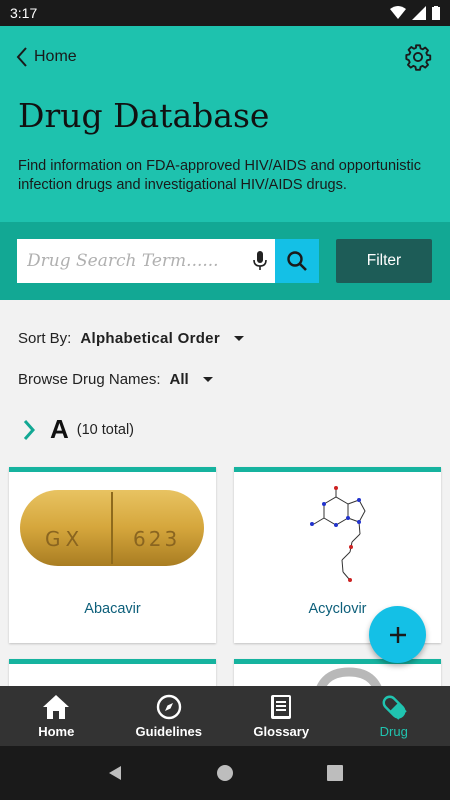 This screenshot has height=800, width=450. What do you see at coordinates (168, 731) in the screenshot?
I see `nav-label: Guidelines` at bounding box center [168, 731].